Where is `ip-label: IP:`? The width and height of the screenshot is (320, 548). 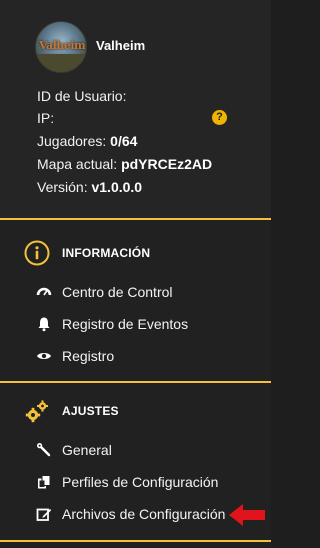 ip-label: IP: is located at coordinates (46, 118).